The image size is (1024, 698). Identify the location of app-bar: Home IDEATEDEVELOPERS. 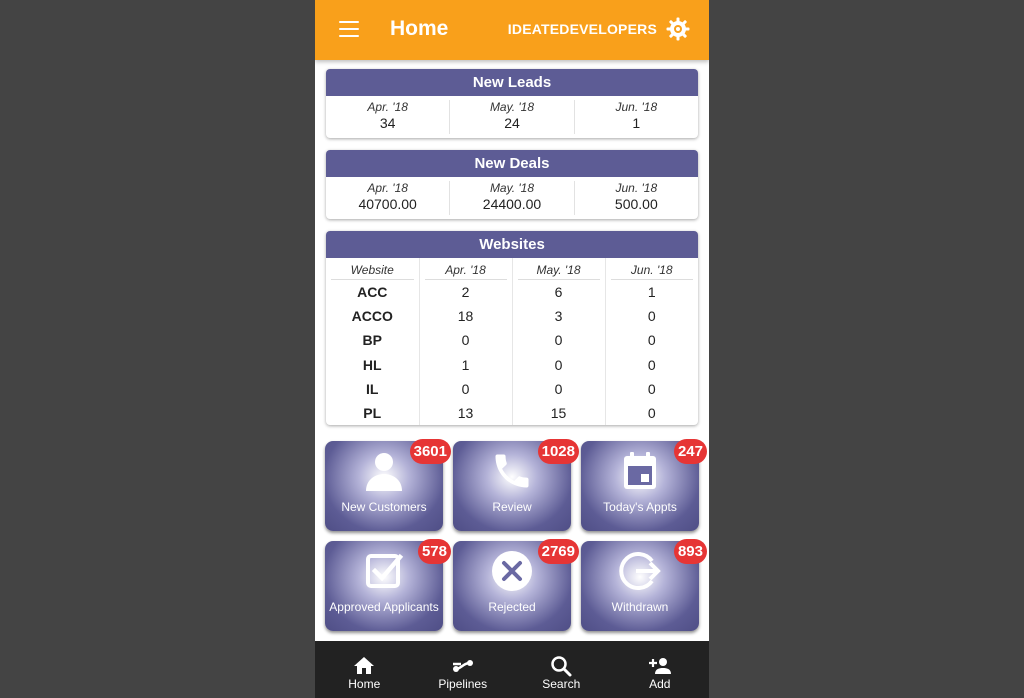
(512, 30).